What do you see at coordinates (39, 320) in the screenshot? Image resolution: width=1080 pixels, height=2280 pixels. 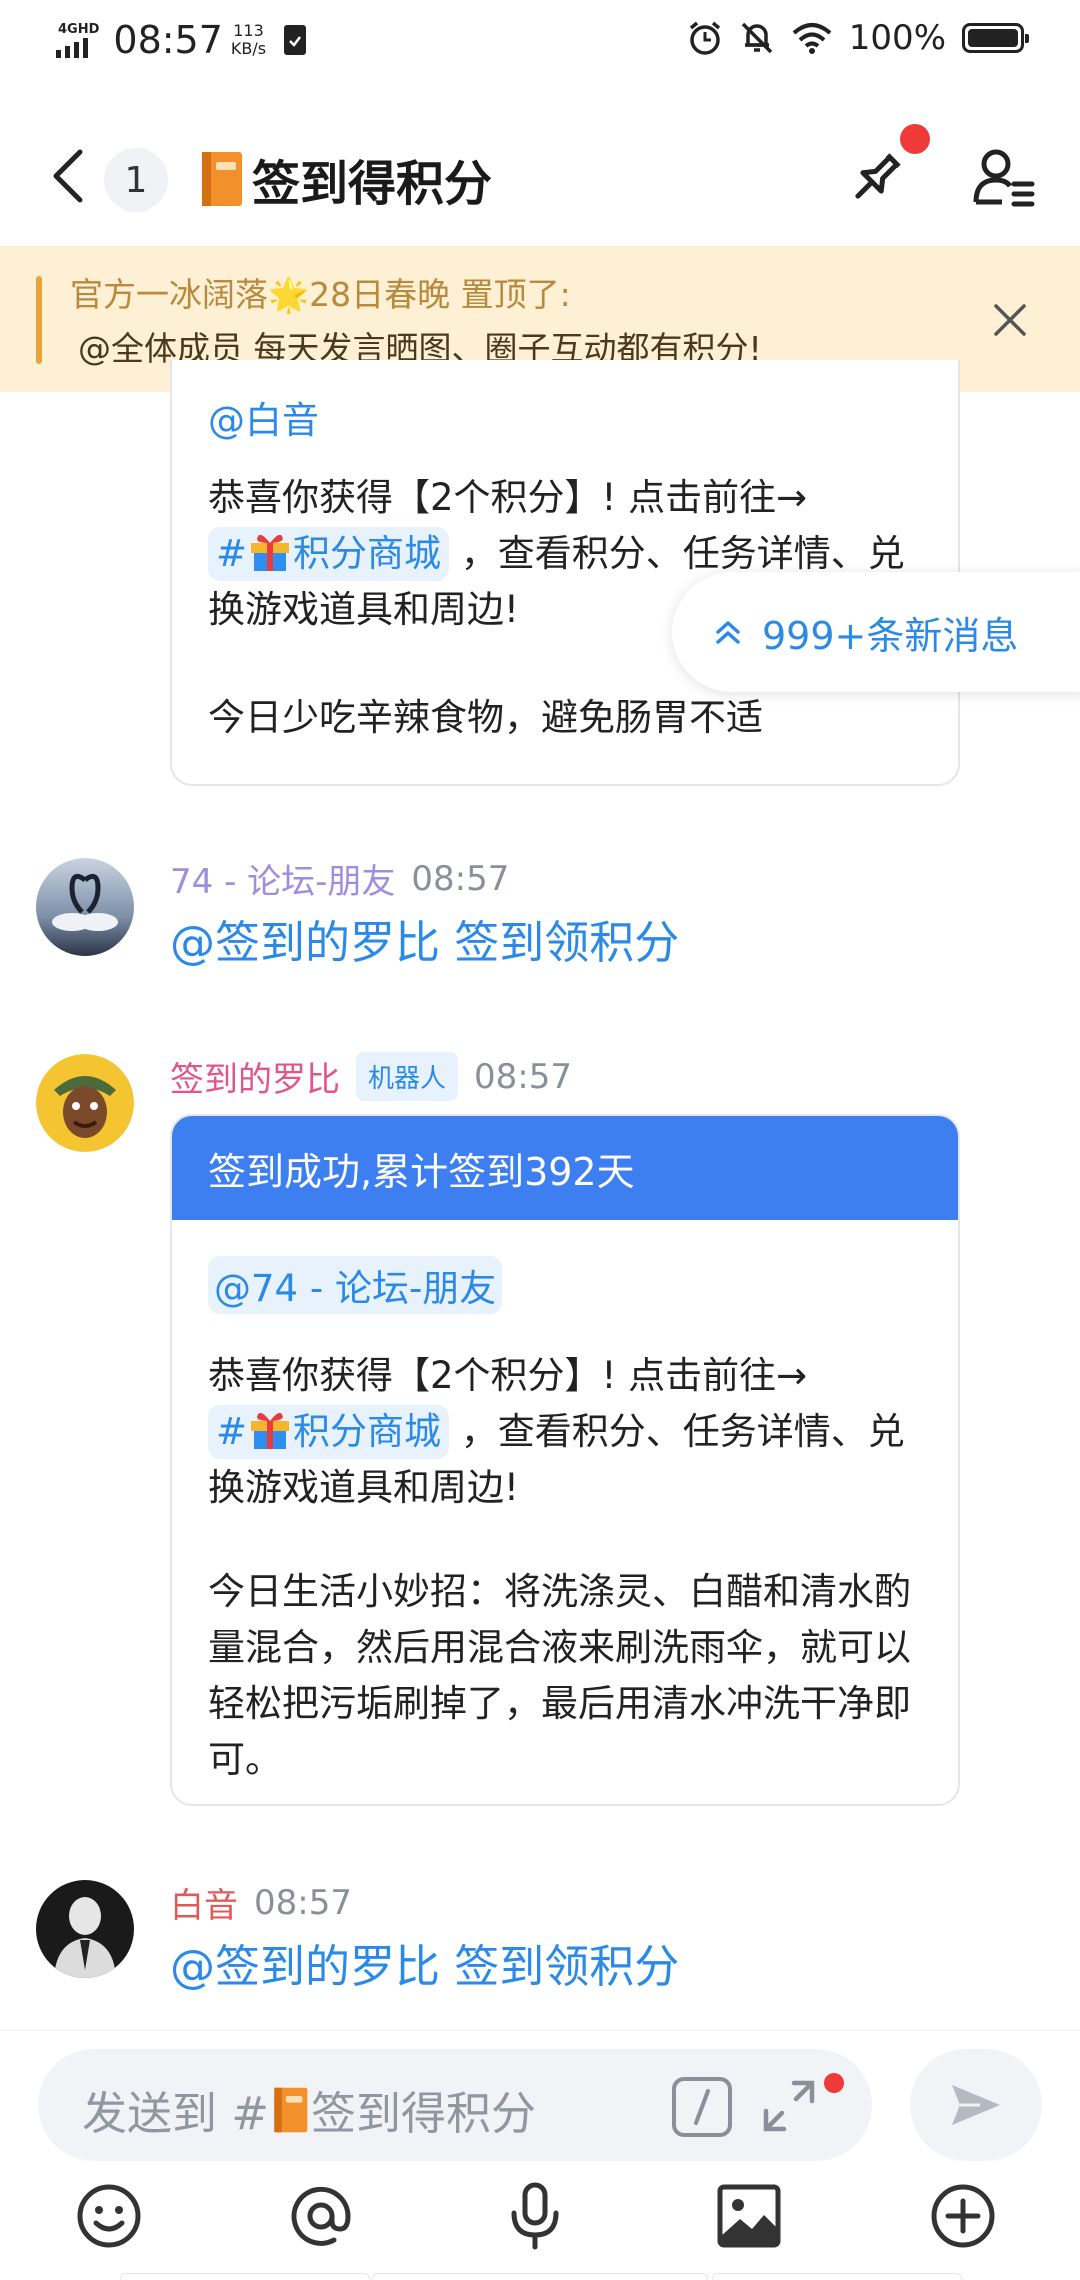 I see `notice-accent-bar` at bounding box center [39, 320].